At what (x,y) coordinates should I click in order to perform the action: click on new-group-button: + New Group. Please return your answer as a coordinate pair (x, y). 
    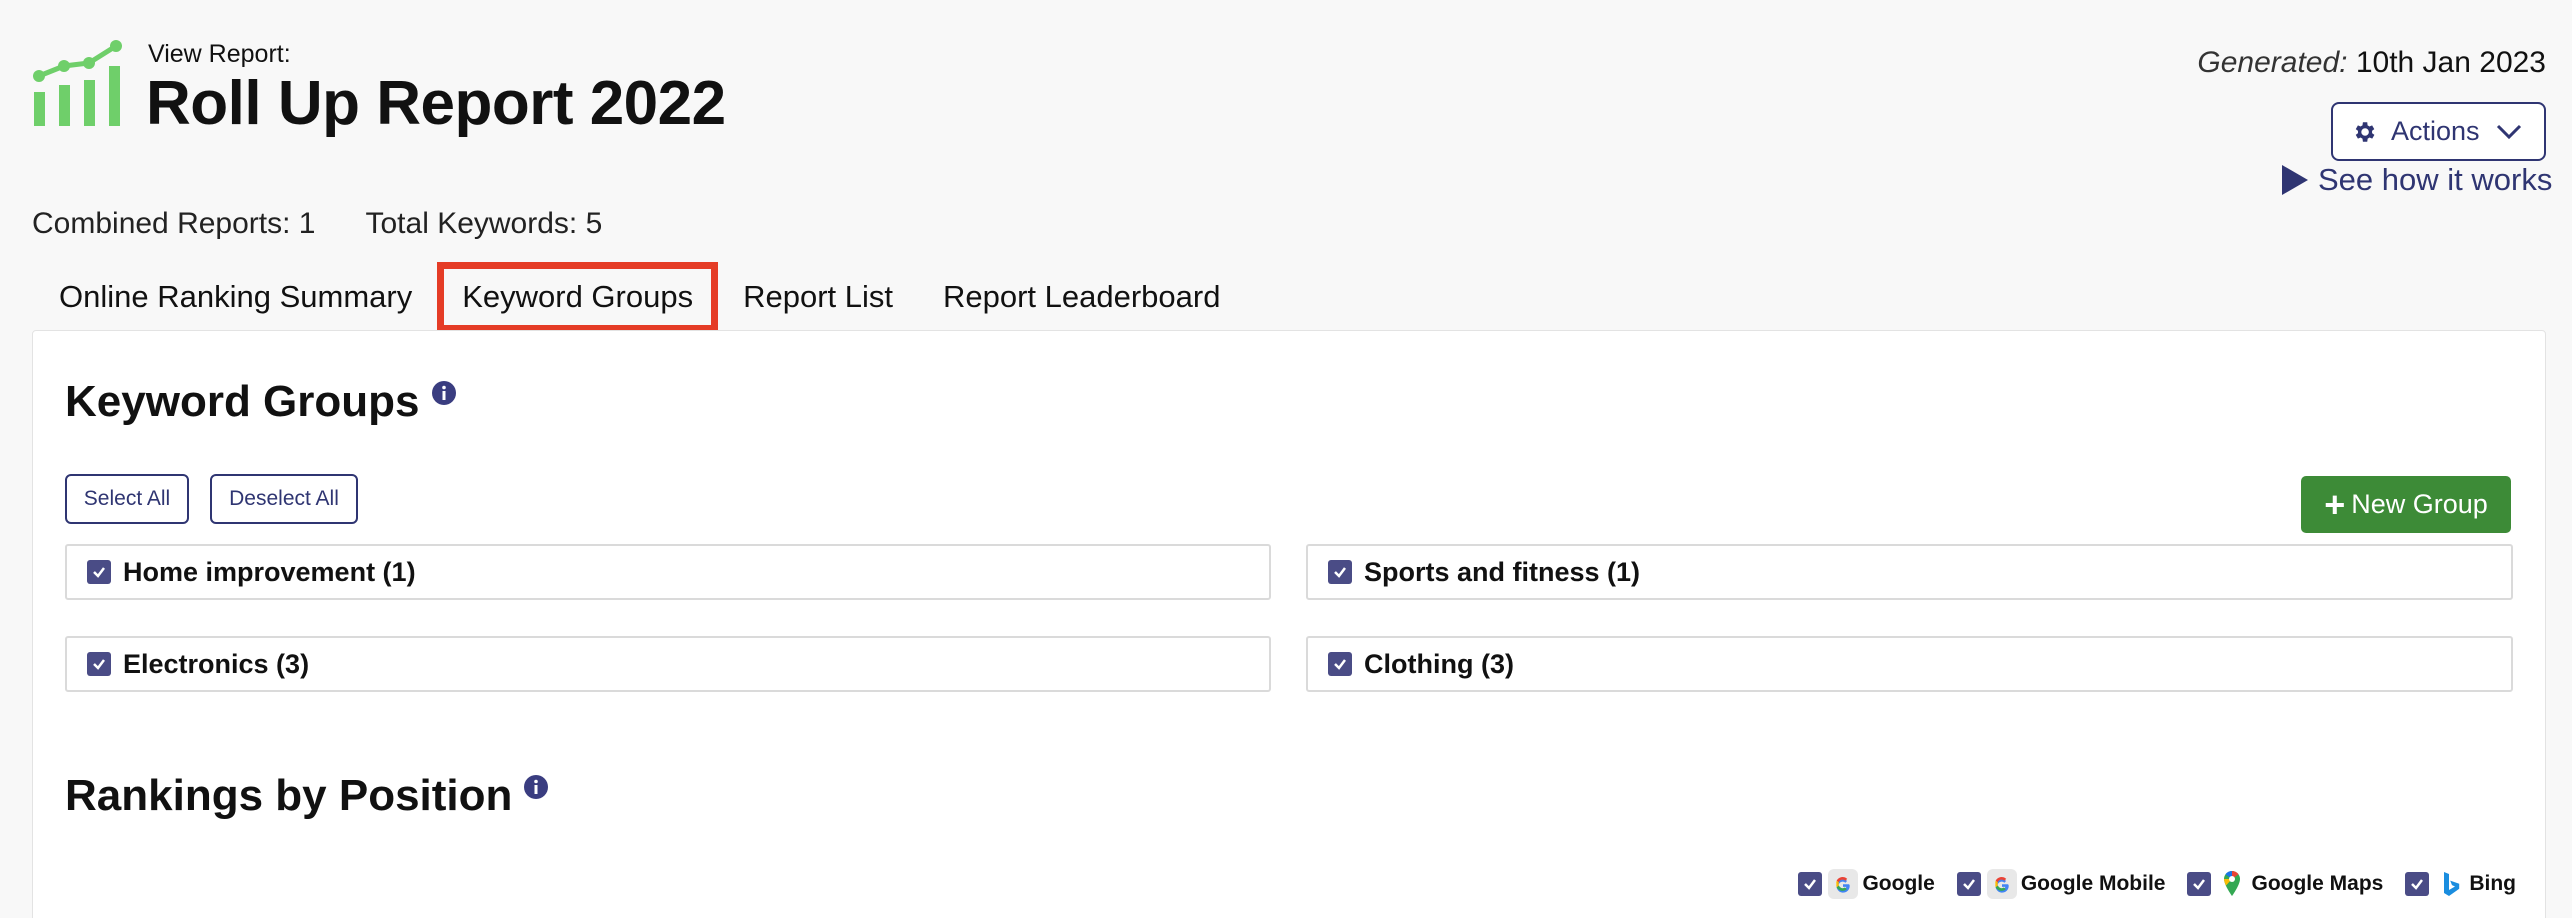
    Looking at the image, I should click on (2406, 504).